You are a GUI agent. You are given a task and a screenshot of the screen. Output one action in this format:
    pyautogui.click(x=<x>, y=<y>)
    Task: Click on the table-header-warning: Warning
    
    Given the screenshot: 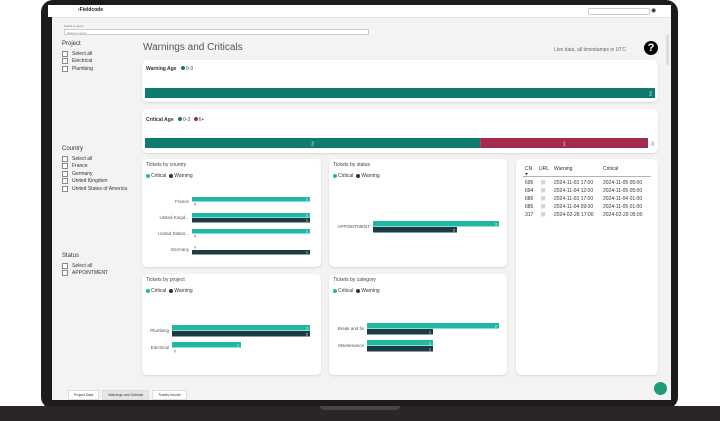 What is the action you would take?
    pyautogui.click(x=563, y=169)
    